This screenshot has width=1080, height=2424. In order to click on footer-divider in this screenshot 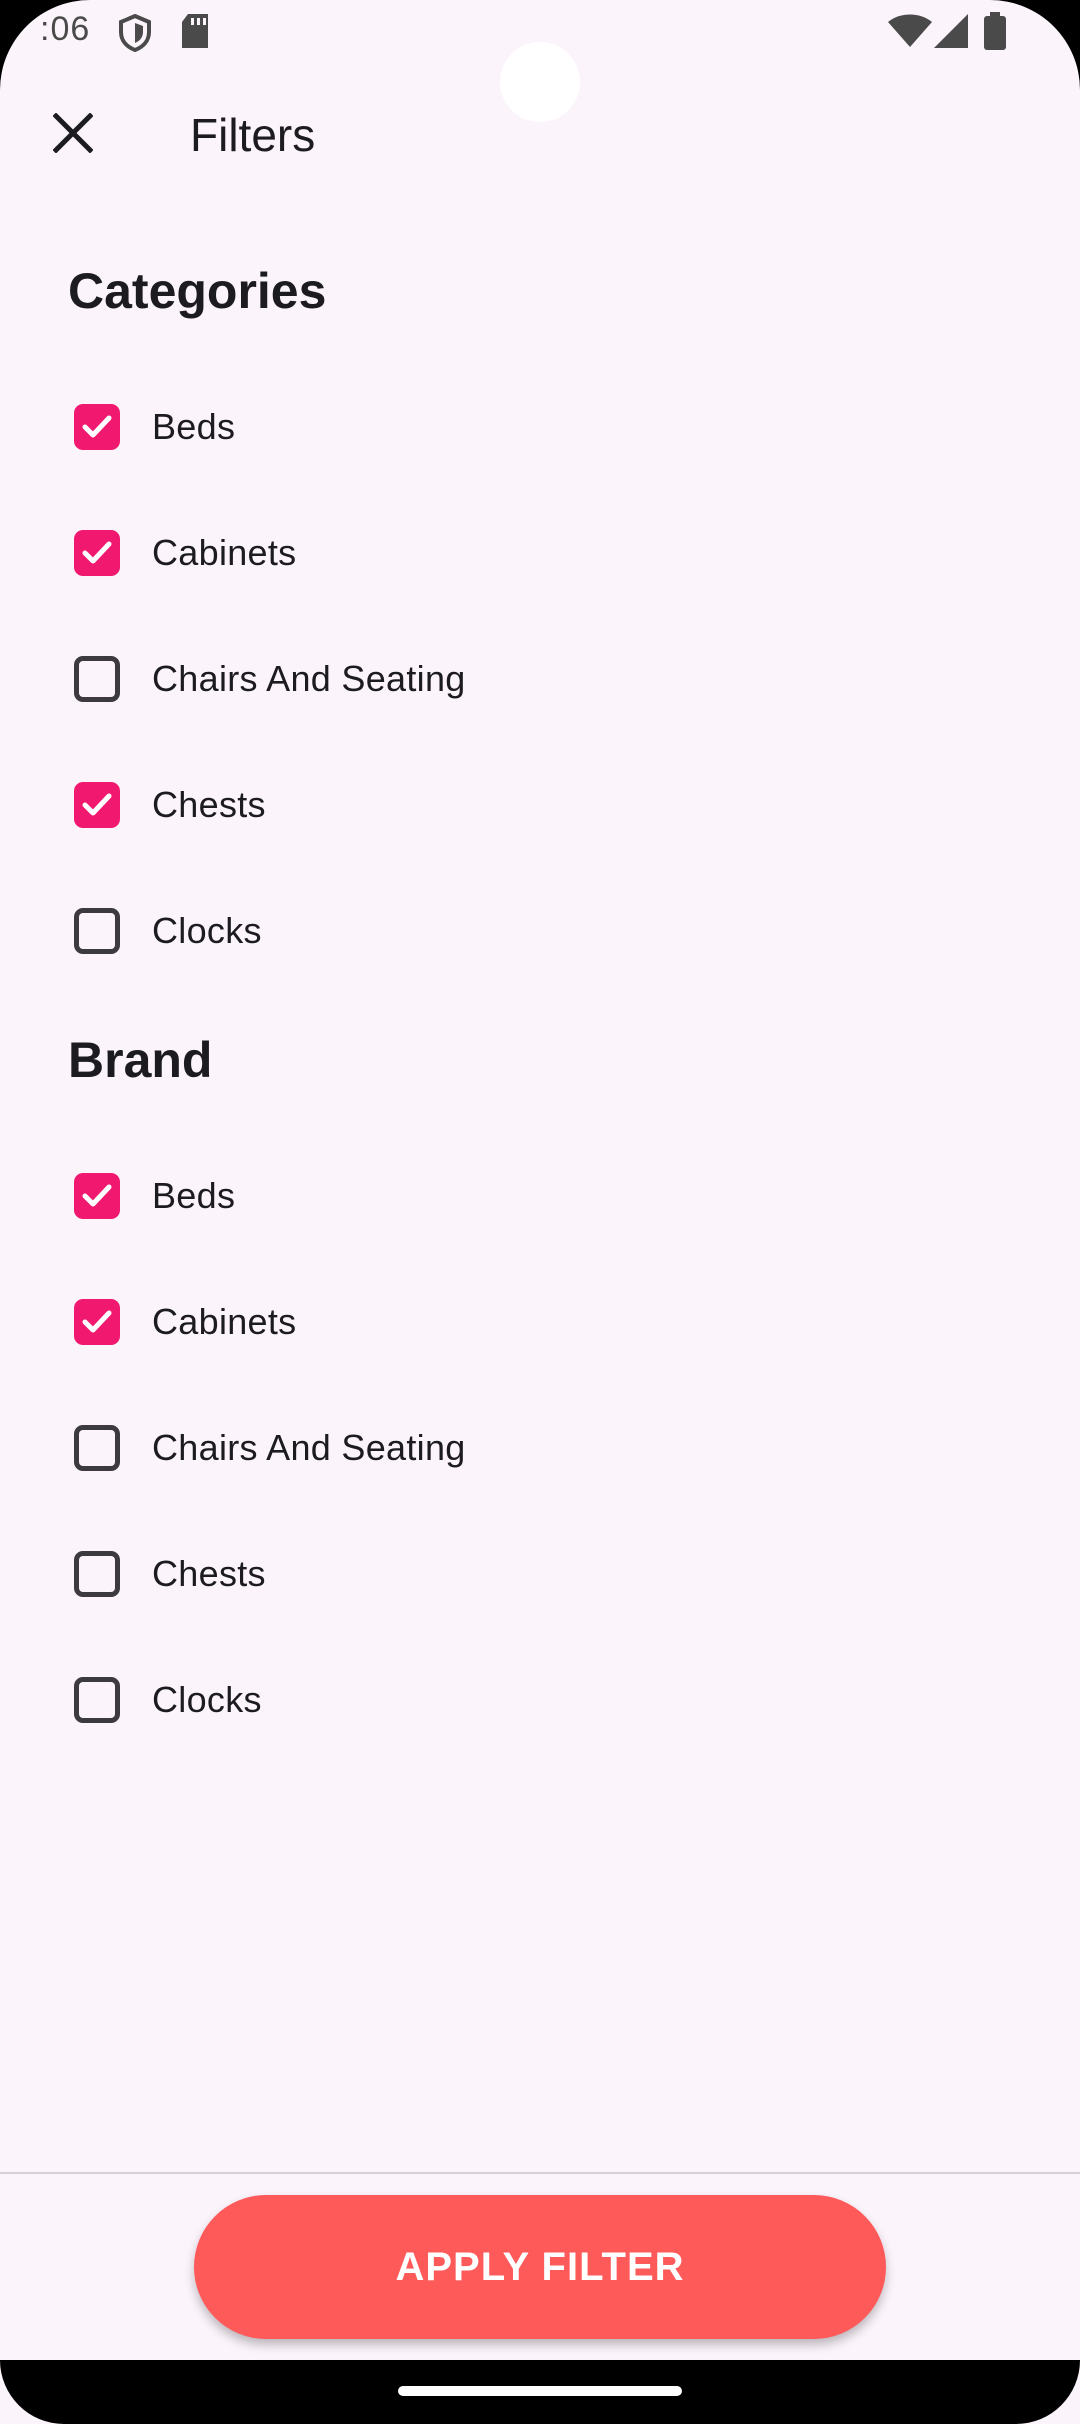, I will do `click(540, 2173)`.